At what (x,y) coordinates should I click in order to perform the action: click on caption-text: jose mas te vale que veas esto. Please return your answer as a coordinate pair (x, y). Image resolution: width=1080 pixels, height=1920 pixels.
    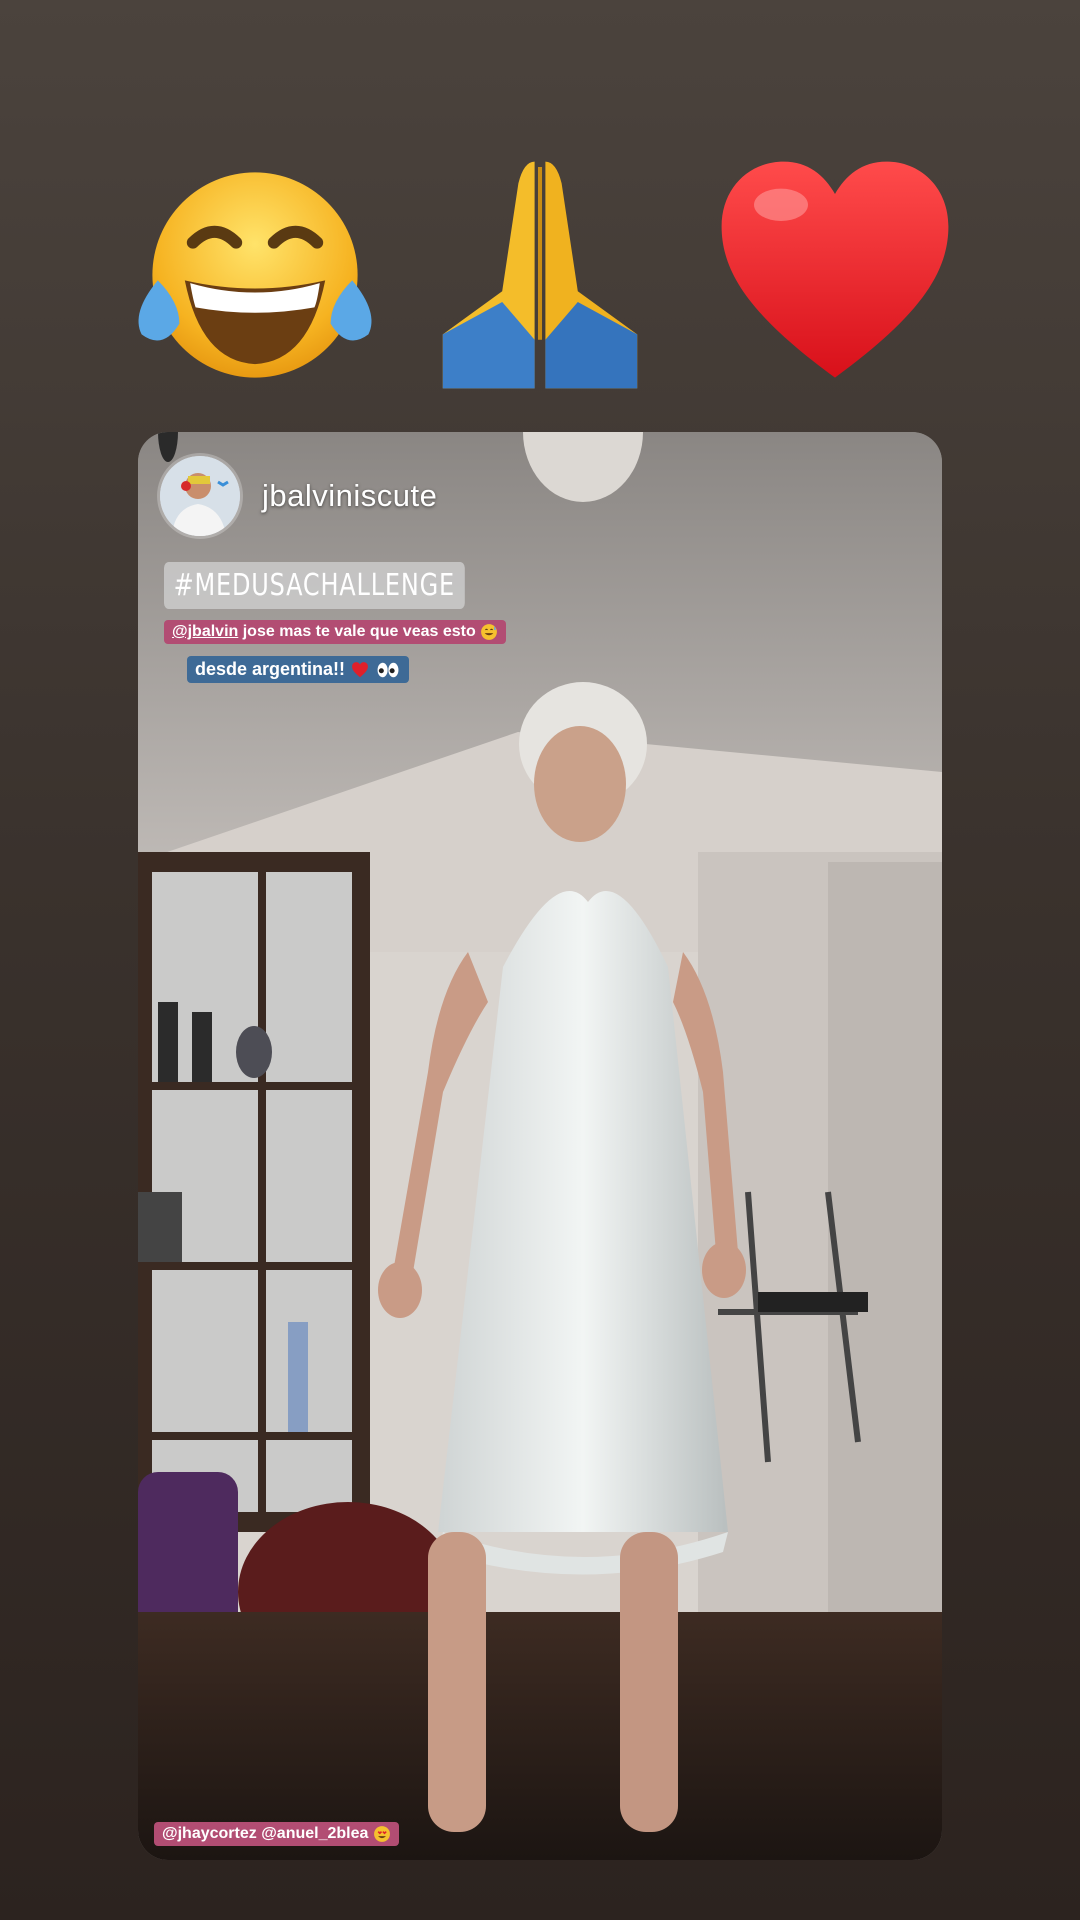
    Looking at the image, I should click on (357, 632).